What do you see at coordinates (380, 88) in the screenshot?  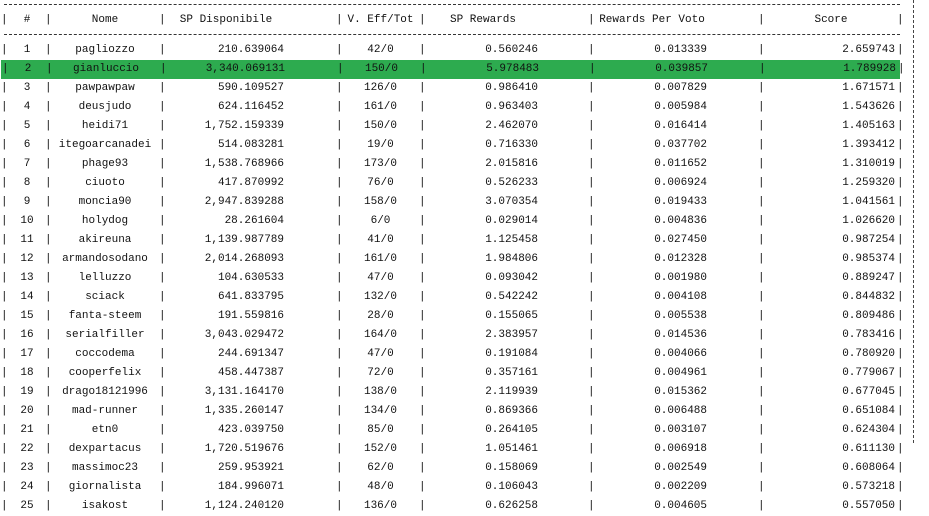 I see `cell-voti: 126/0` at bounding box center [380, 88].